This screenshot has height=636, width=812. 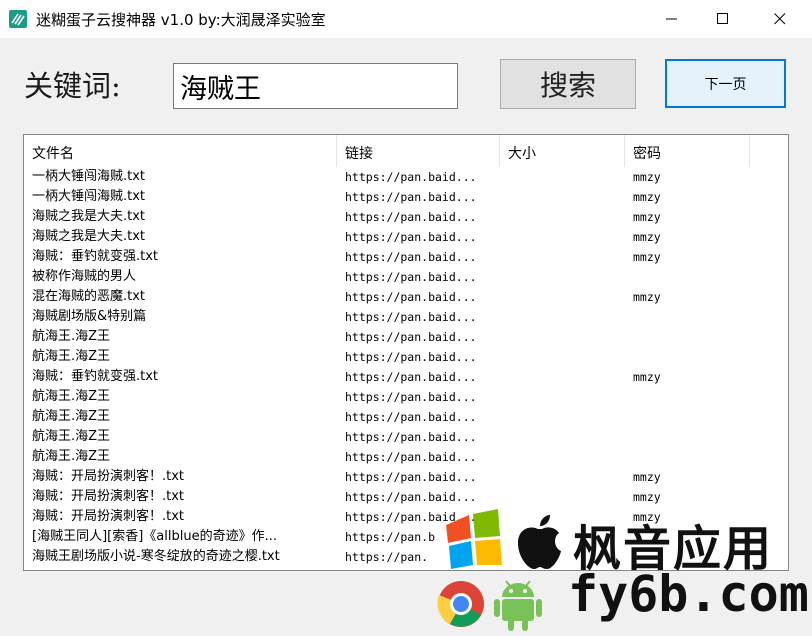 What do you see at coordinates (474, 539) in the screenshot?
I see `windows-logo-icon` at bounding box center [474, 539].